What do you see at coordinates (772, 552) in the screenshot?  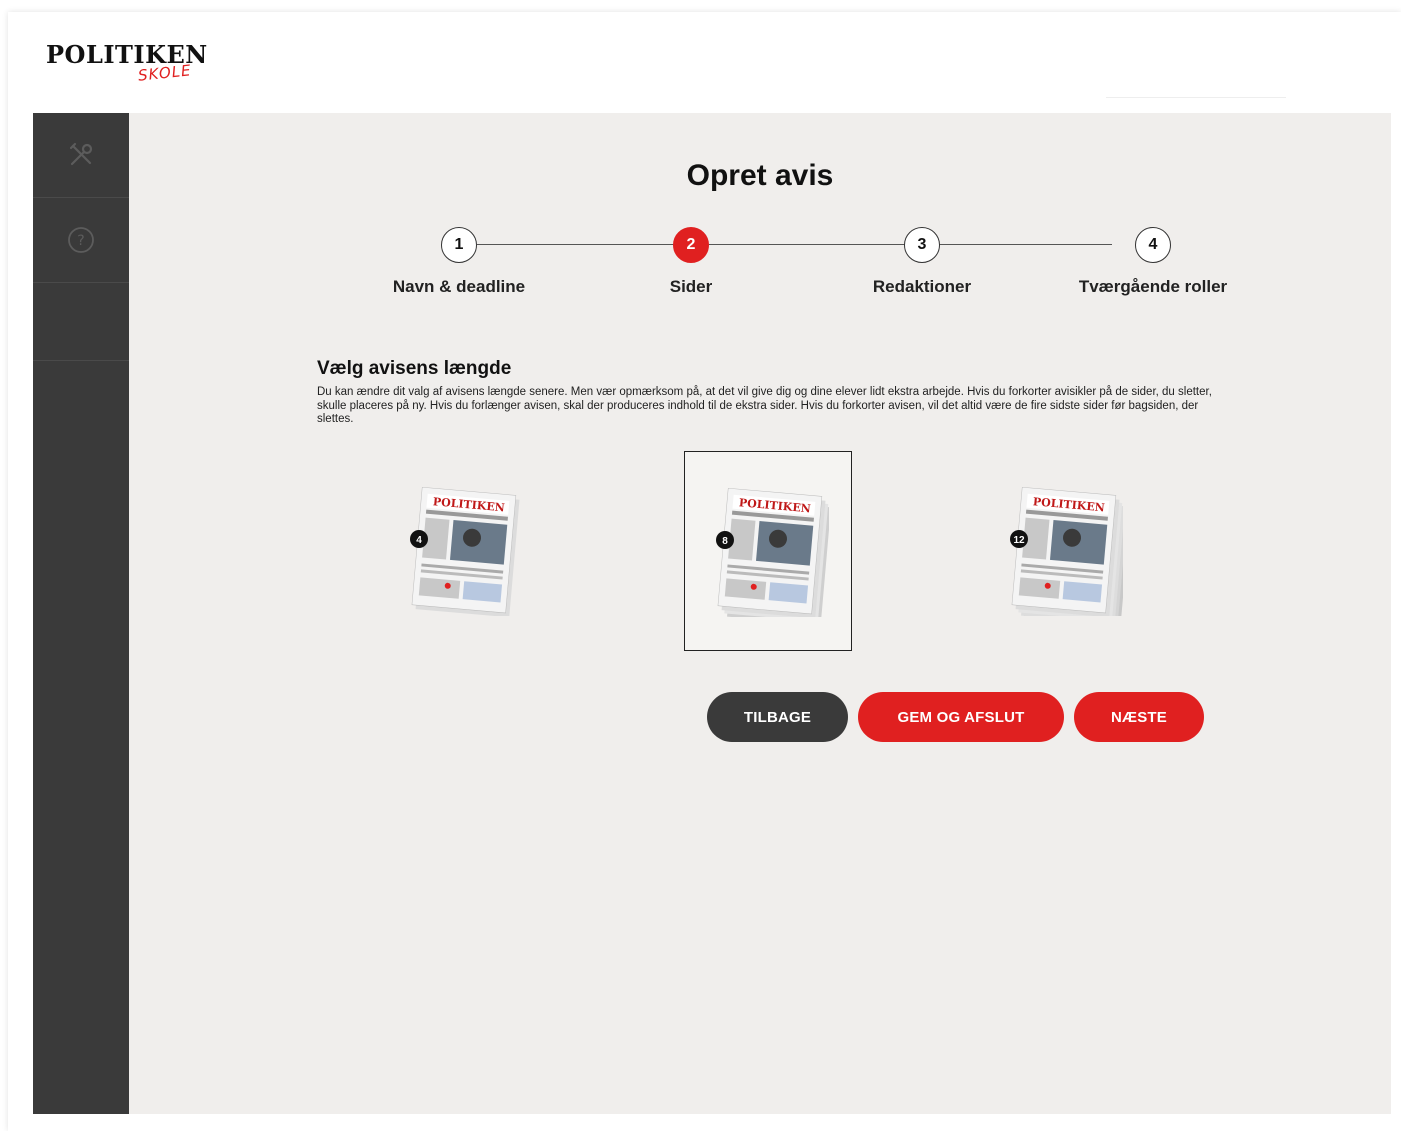 I see `newspaper-icon: POLITIKEN 8` at bounding box center [772, 552].